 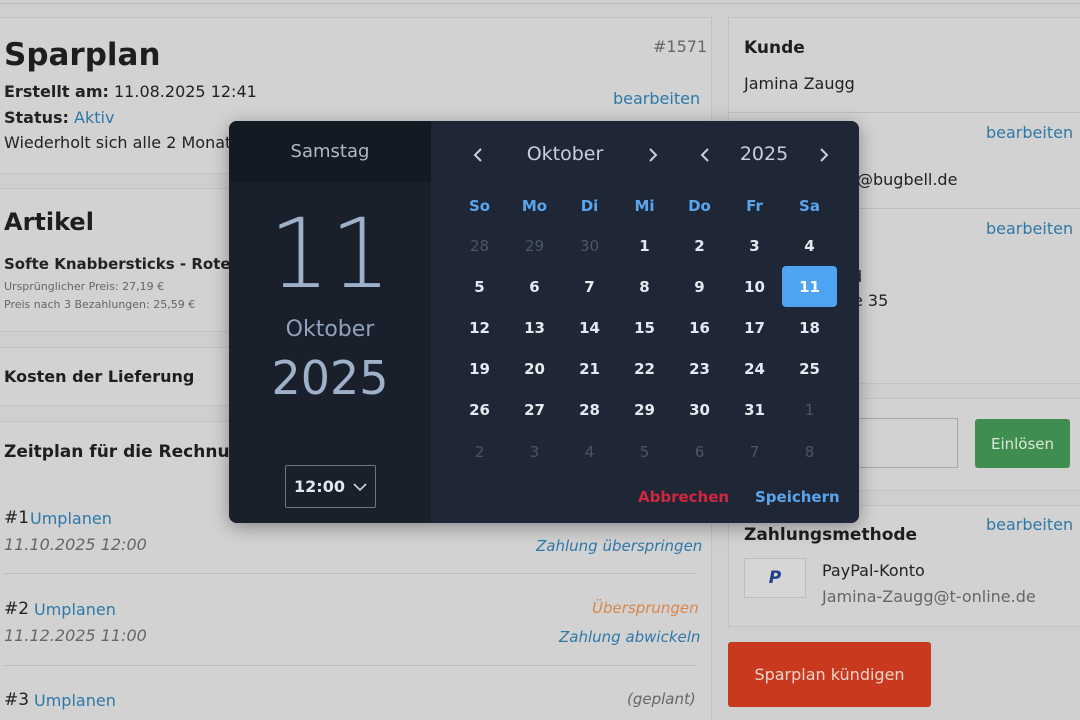 I want to click on prev-year-button, so click(x=705, y=155).